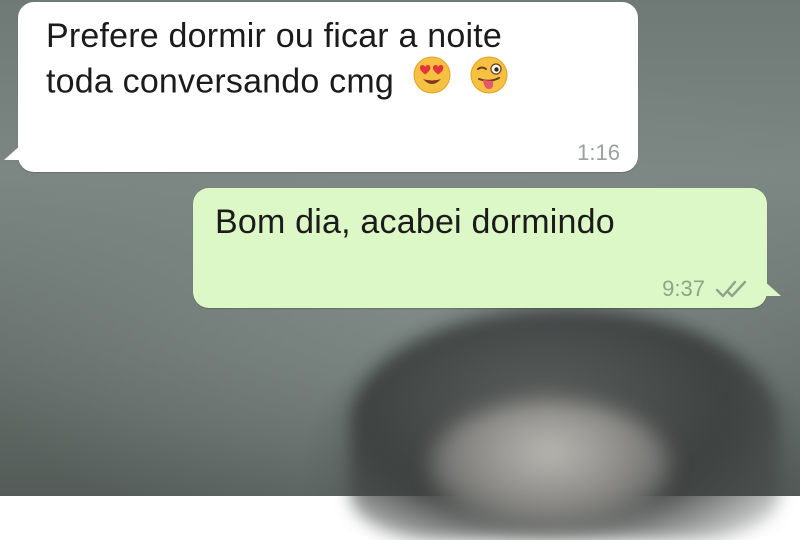 This screenshot has width=800, height=540. I want to click on incoming-message-line-2: toda conversando cmg, so click(327, 82).